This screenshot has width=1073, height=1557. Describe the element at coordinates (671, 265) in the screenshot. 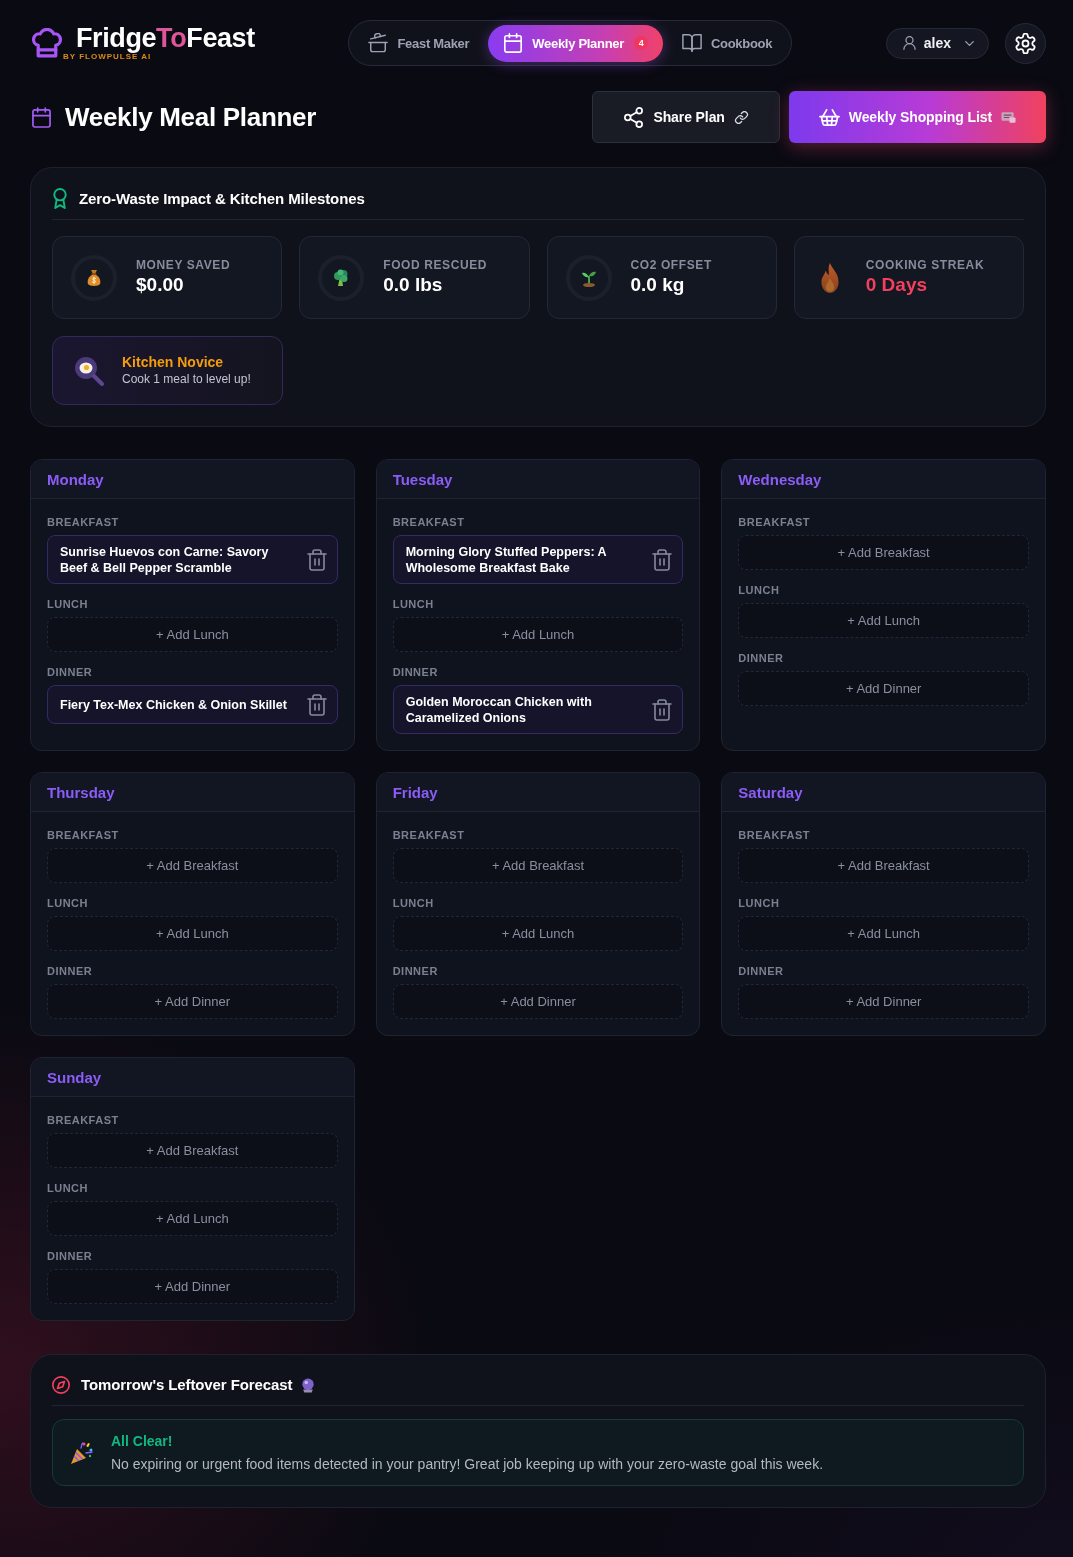

I see `stat-label: CO2 OFFSET` at that location.